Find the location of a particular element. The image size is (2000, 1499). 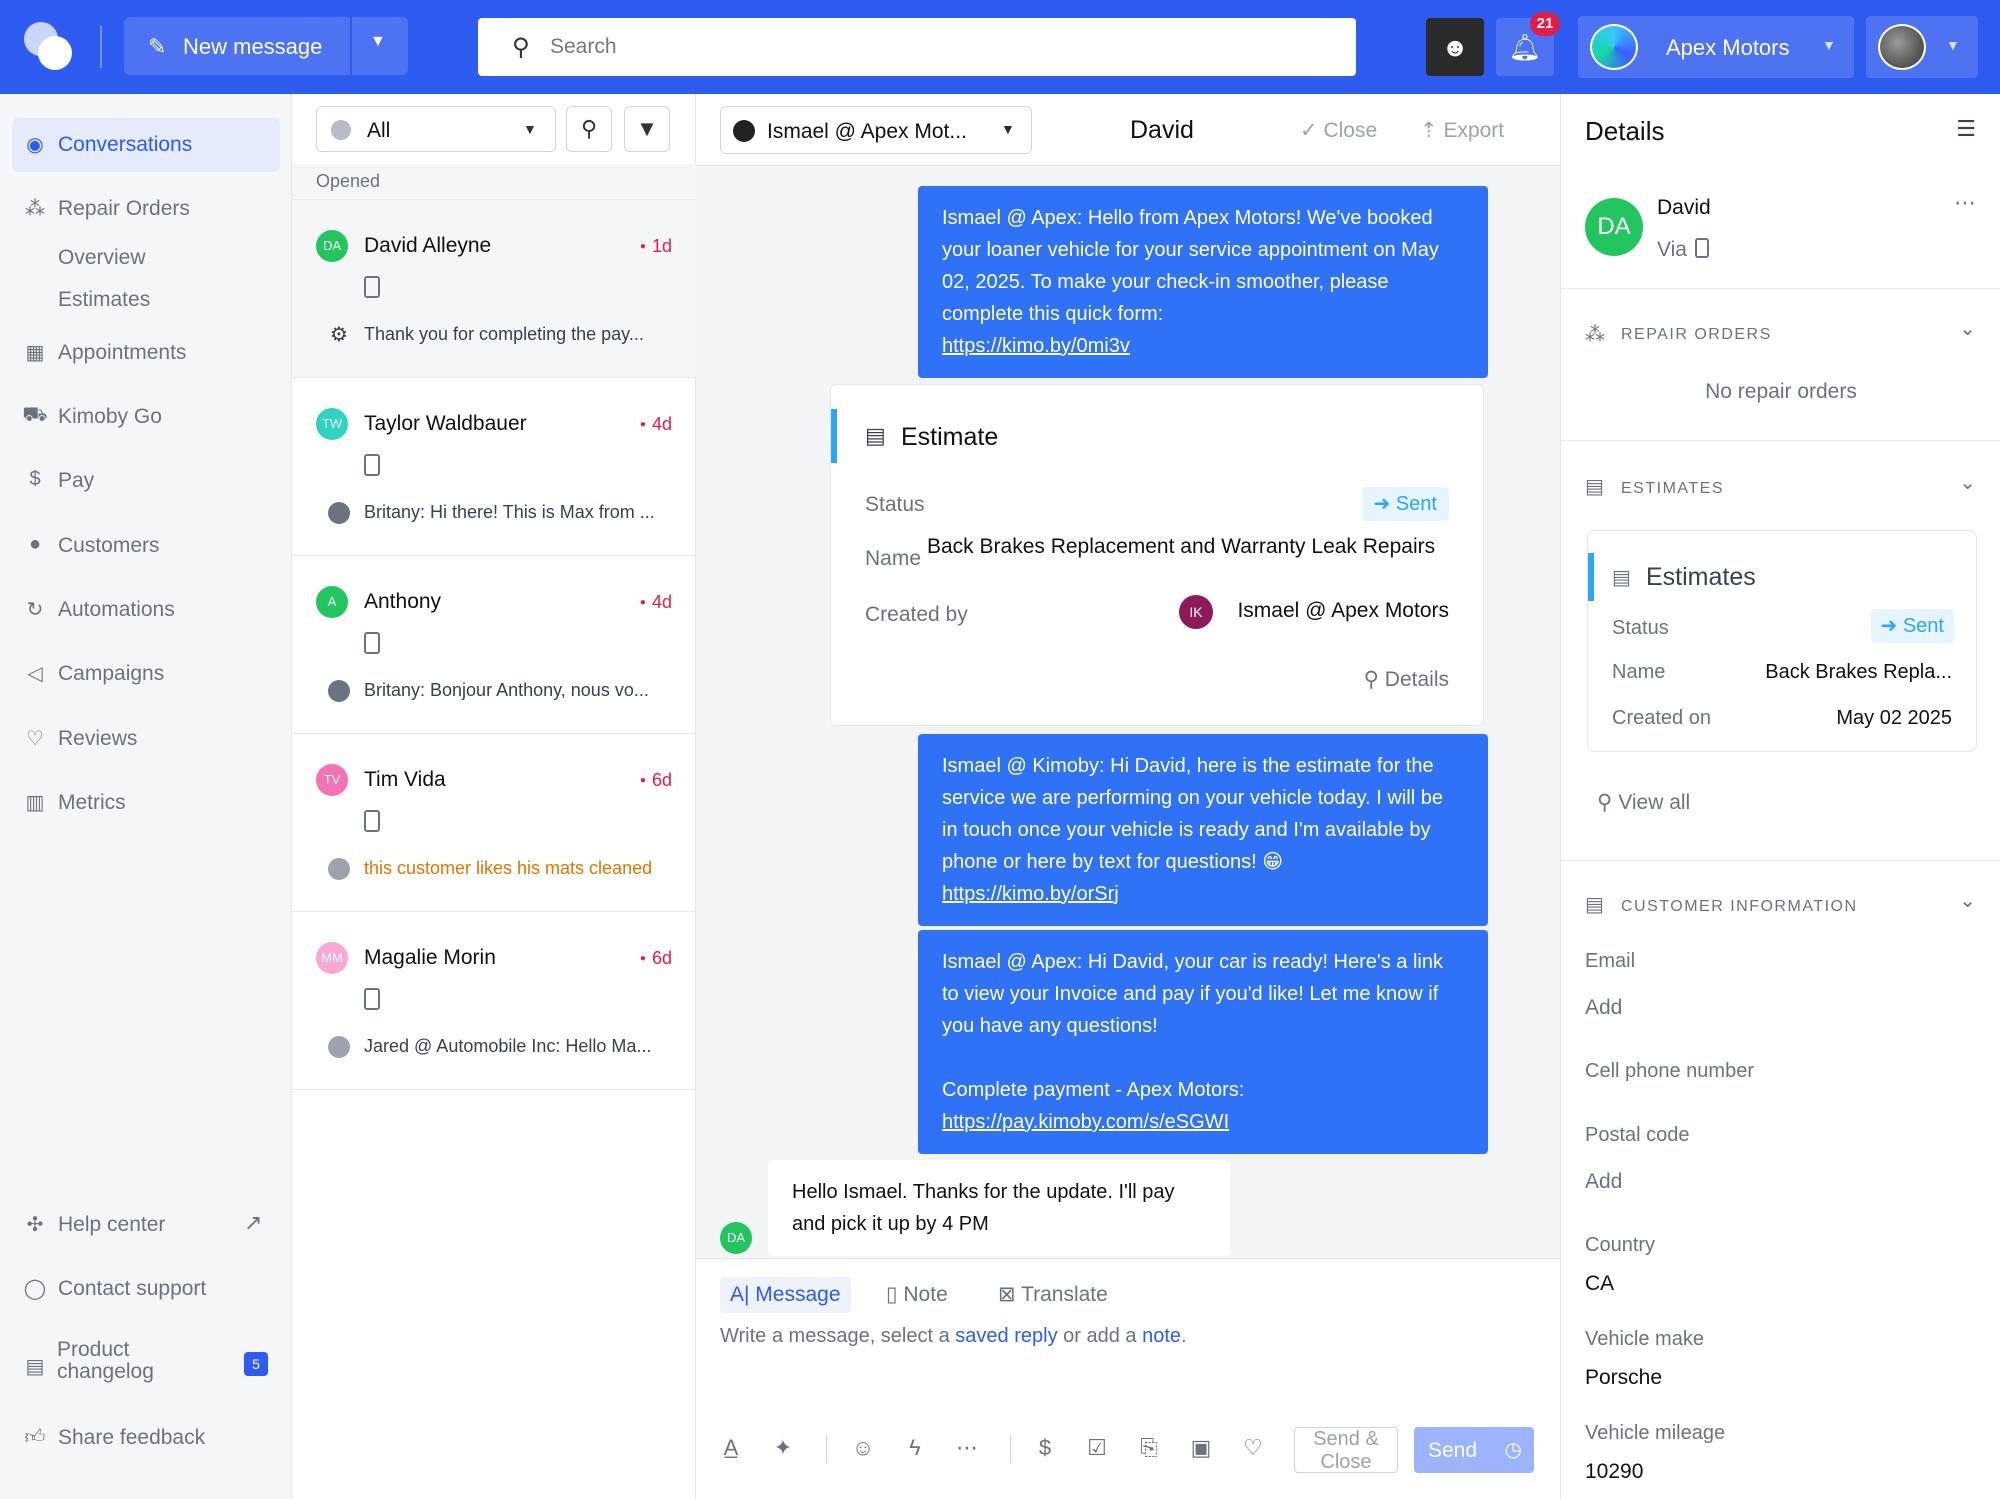

conversation-filter-select: All ▼ is located at coordinates (436, 129).